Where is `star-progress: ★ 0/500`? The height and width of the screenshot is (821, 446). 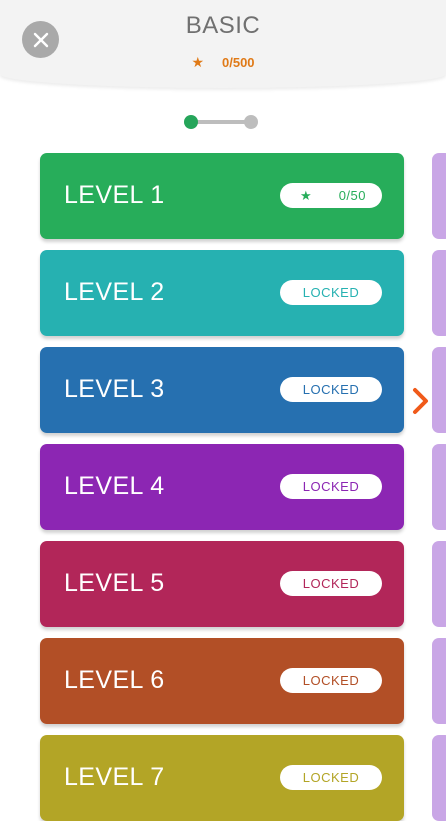
star-progress: ★ 0/500 is located at coordinates (223, 62).